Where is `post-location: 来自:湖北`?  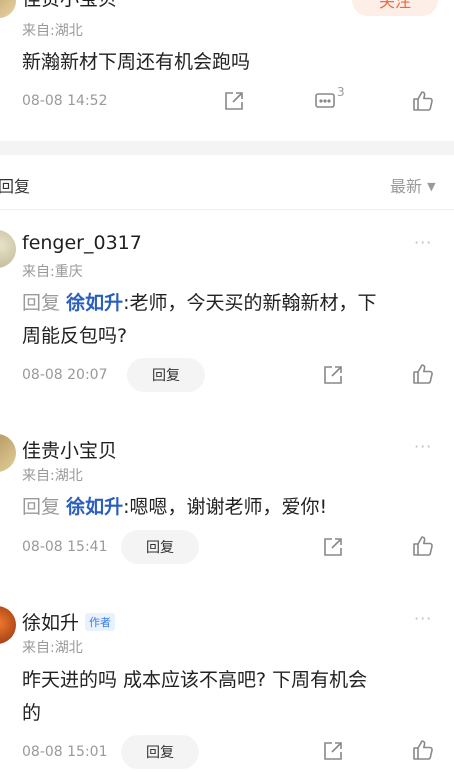
post-location: 来自:湖北 is located at coordinates (52, 31).